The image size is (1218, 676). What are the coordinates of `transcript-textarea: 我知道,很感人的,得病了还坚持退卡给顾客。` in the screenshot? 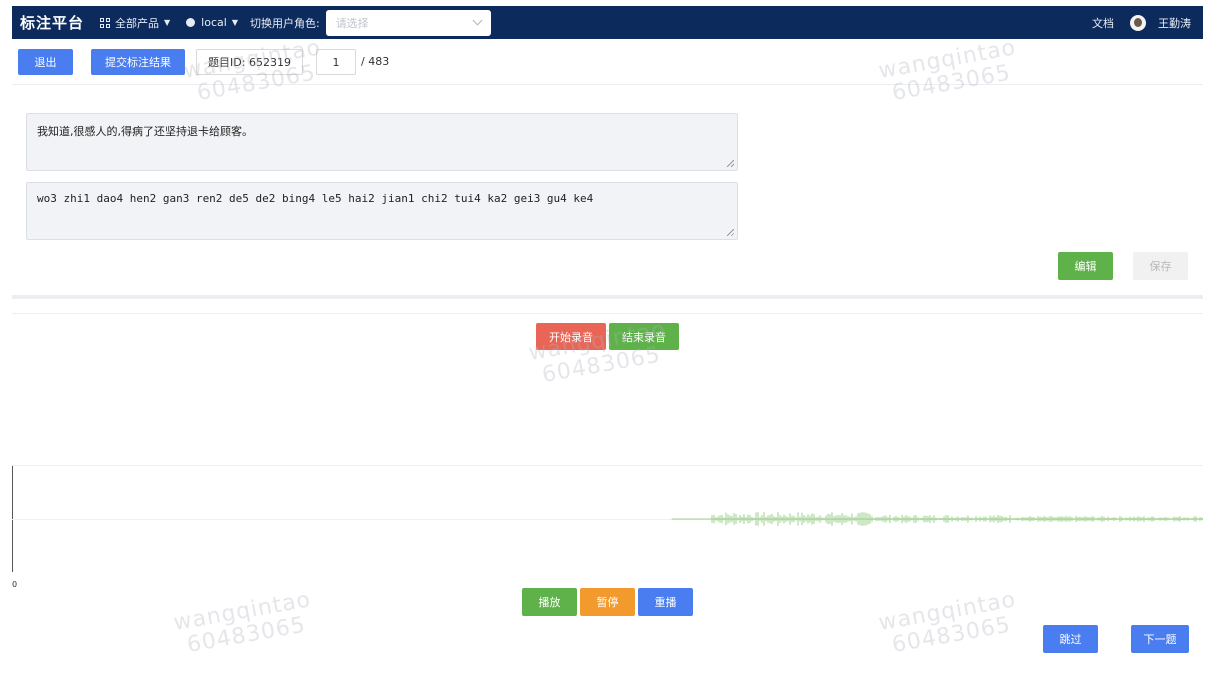 It's located at (382, 142).